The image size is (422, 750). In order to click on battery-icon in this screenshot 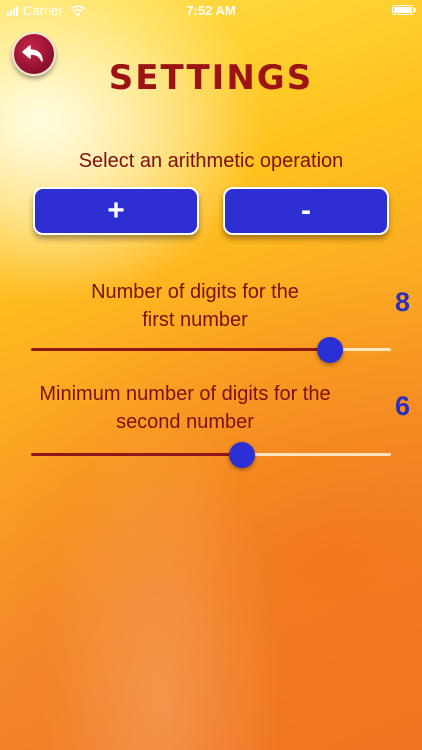, I will do `click(404, 10)`.